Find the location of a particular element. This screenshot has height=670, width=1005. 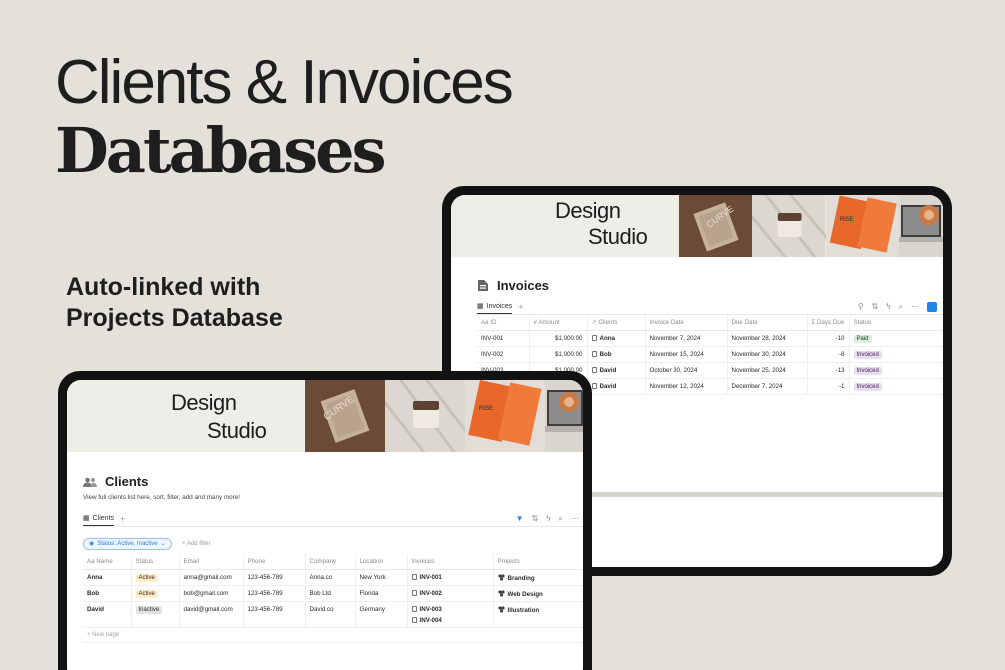

status-filter-pill: ◉ Status: Active, Inactive ⌄ is located at coordinates (127, 543).